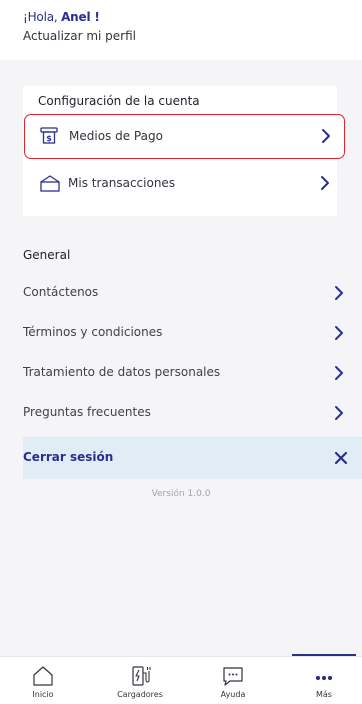  I want to click on faq-label: Preguntas frecuentes, so click(87, 412).